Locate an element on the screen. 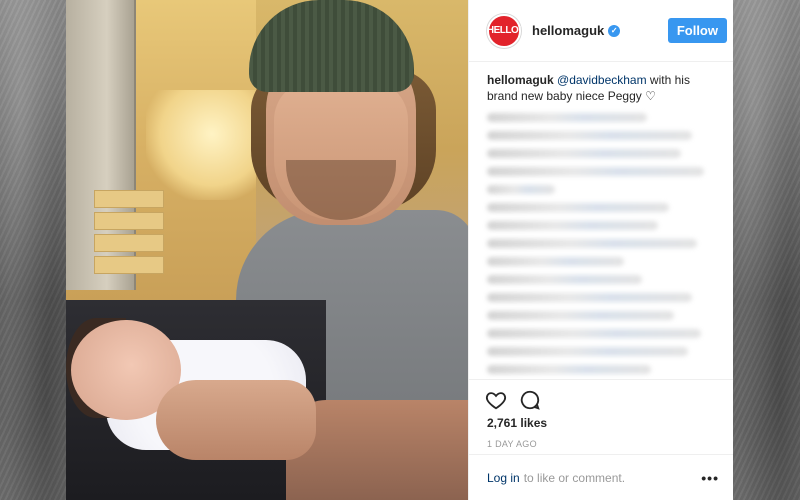  background-texture-left is located at coordinates (33, 250).